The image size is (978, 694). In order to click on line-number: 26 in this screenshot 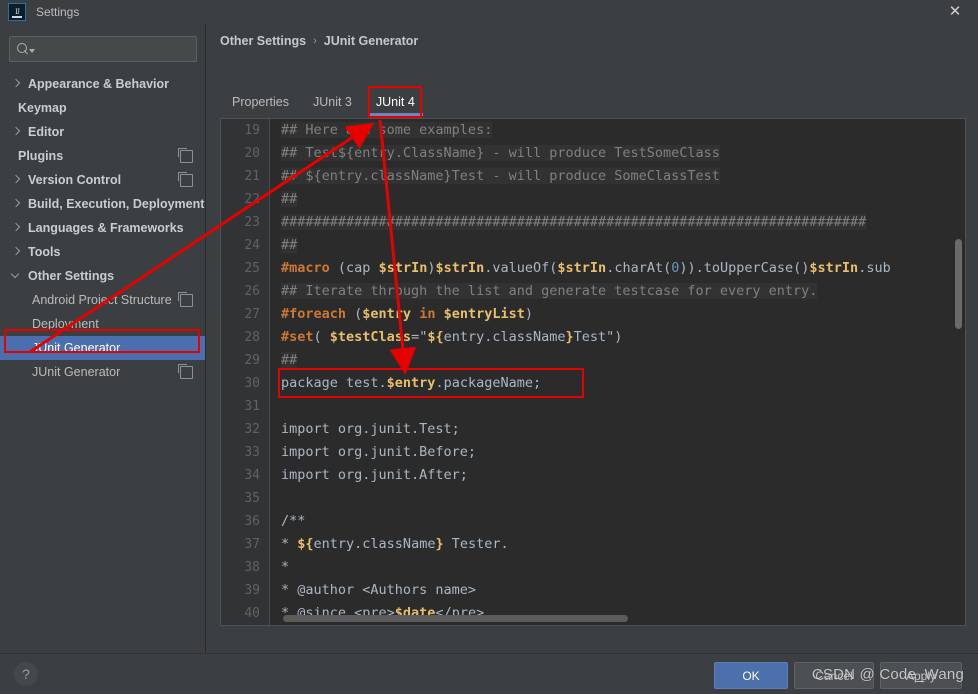, I will do `click(252, 291)`.